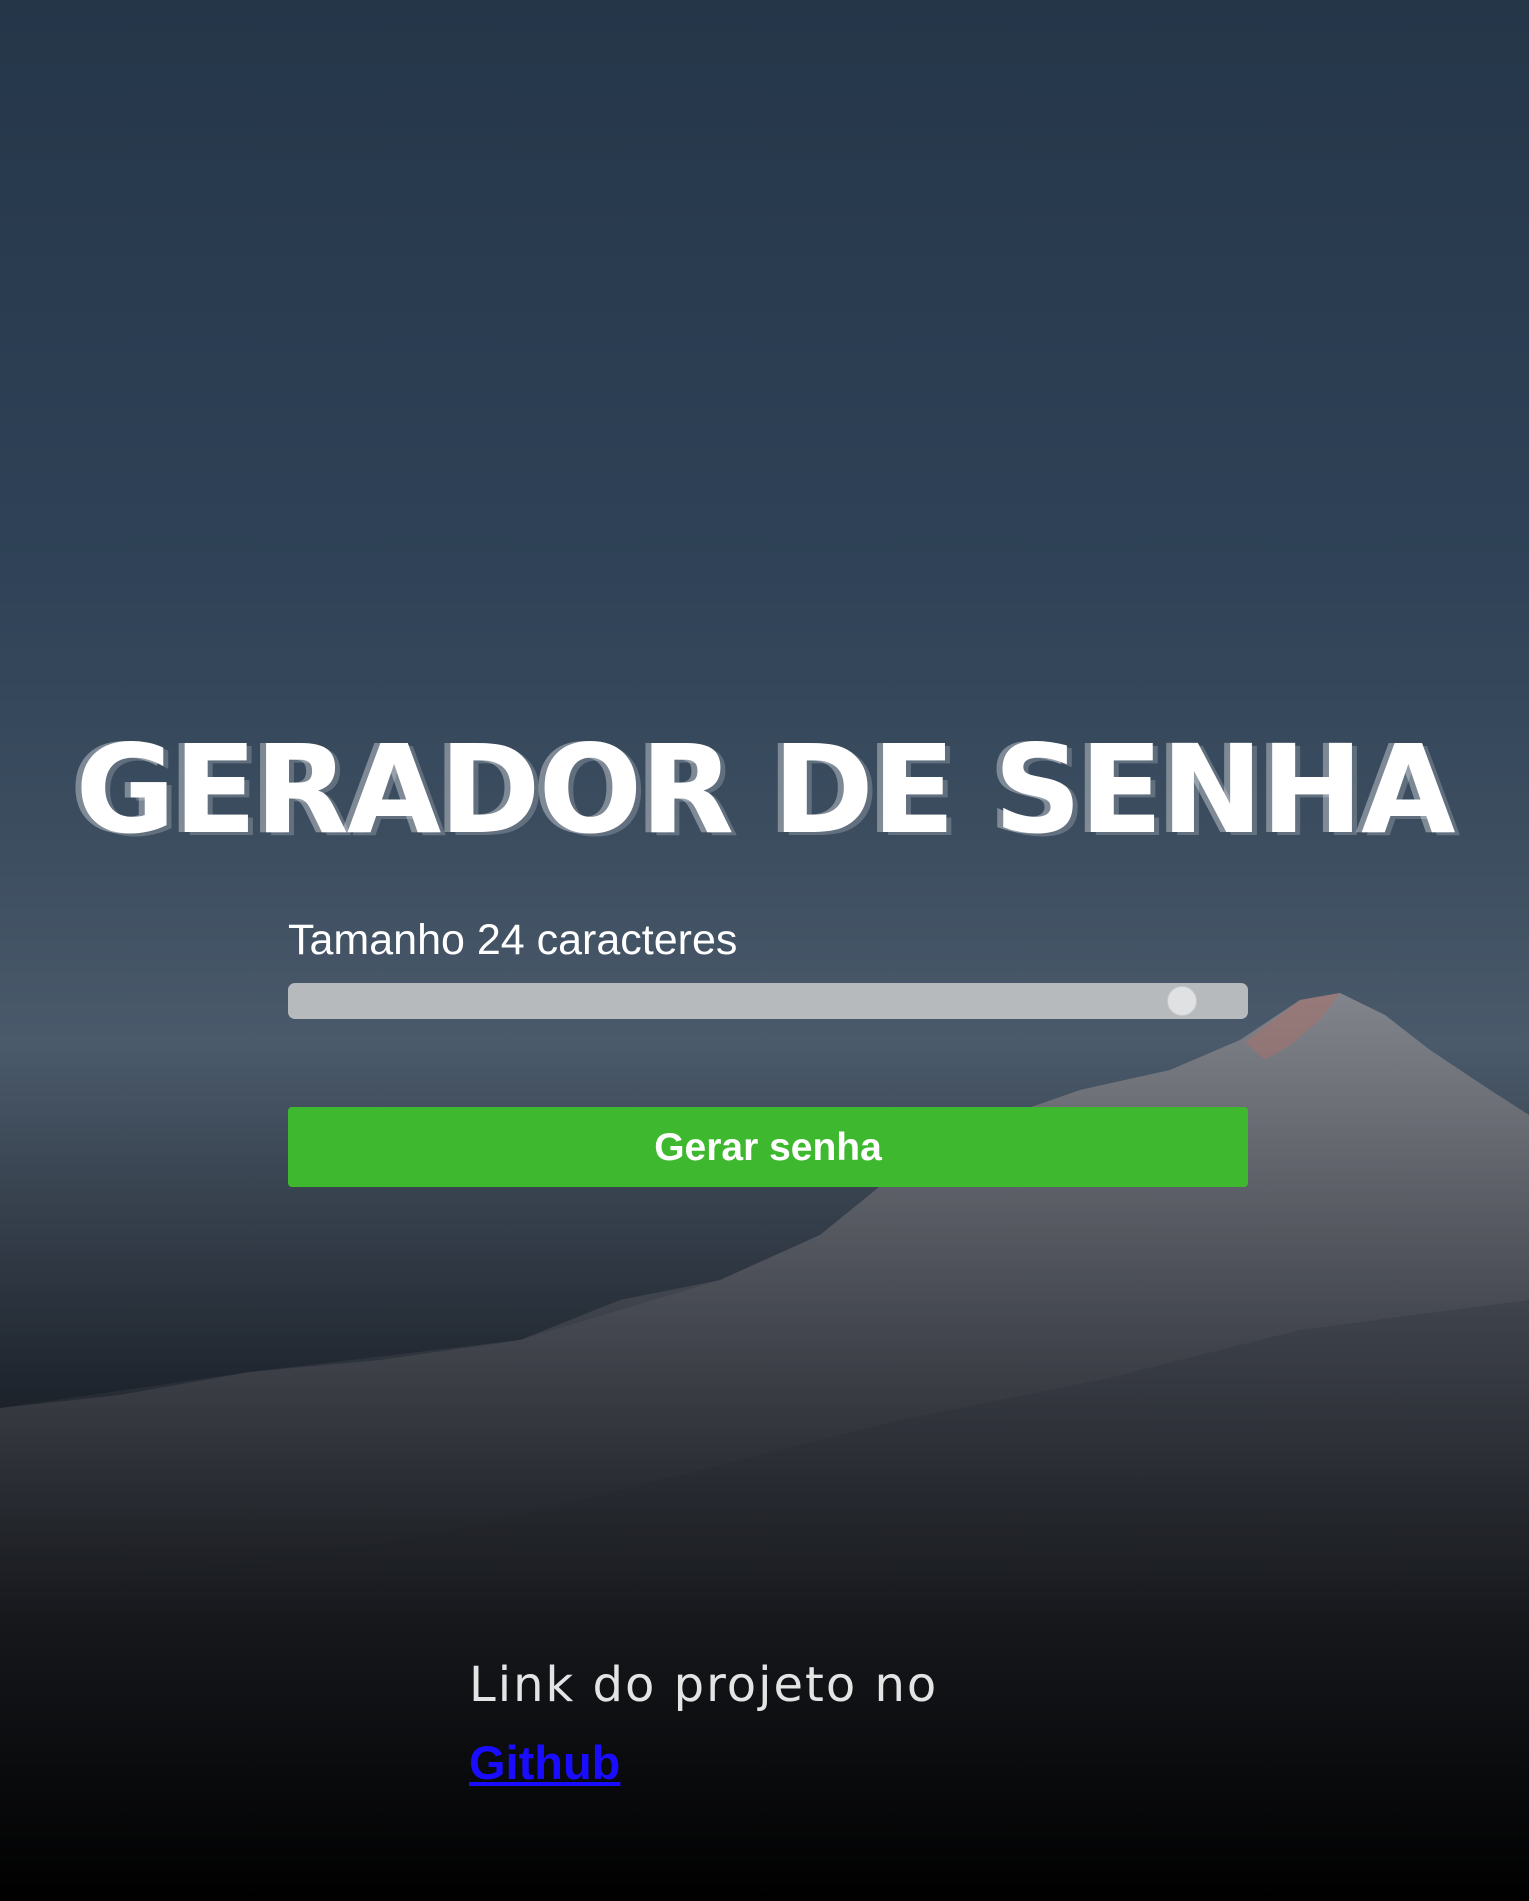 Image resolution: width=1529 pixels, height=1901 pixels. Describe the element at coordinates (704, 1685) in the screenshot. I see `footer-text: Link do projeto no` at that location.